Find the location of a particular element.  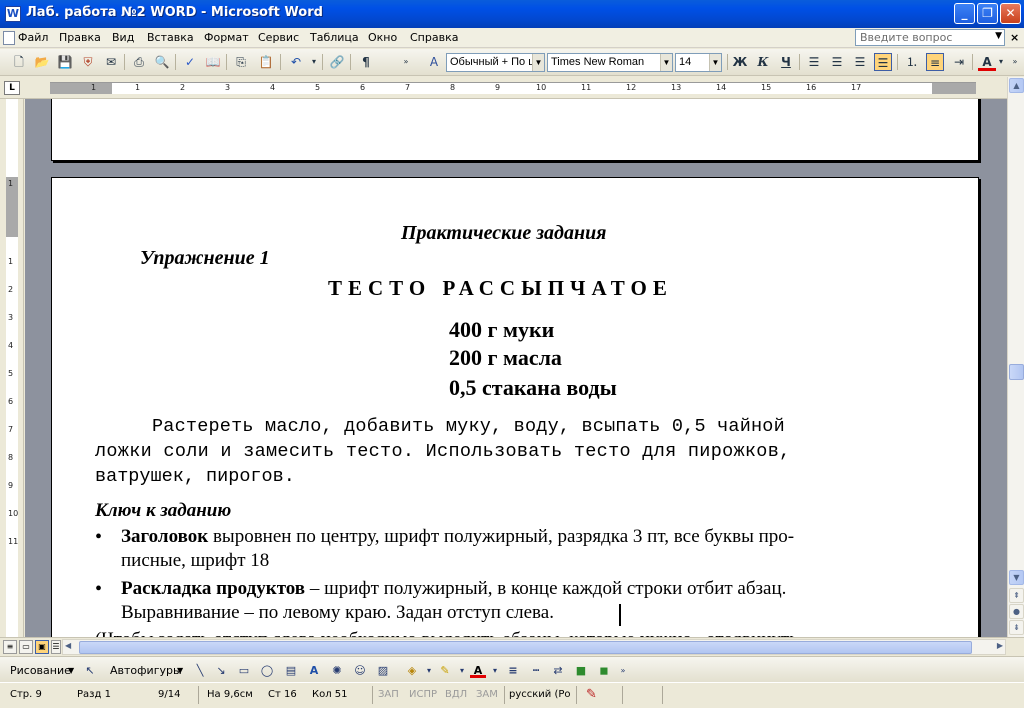

bullets-icon: ≡ is located at coordinates (935, 62).